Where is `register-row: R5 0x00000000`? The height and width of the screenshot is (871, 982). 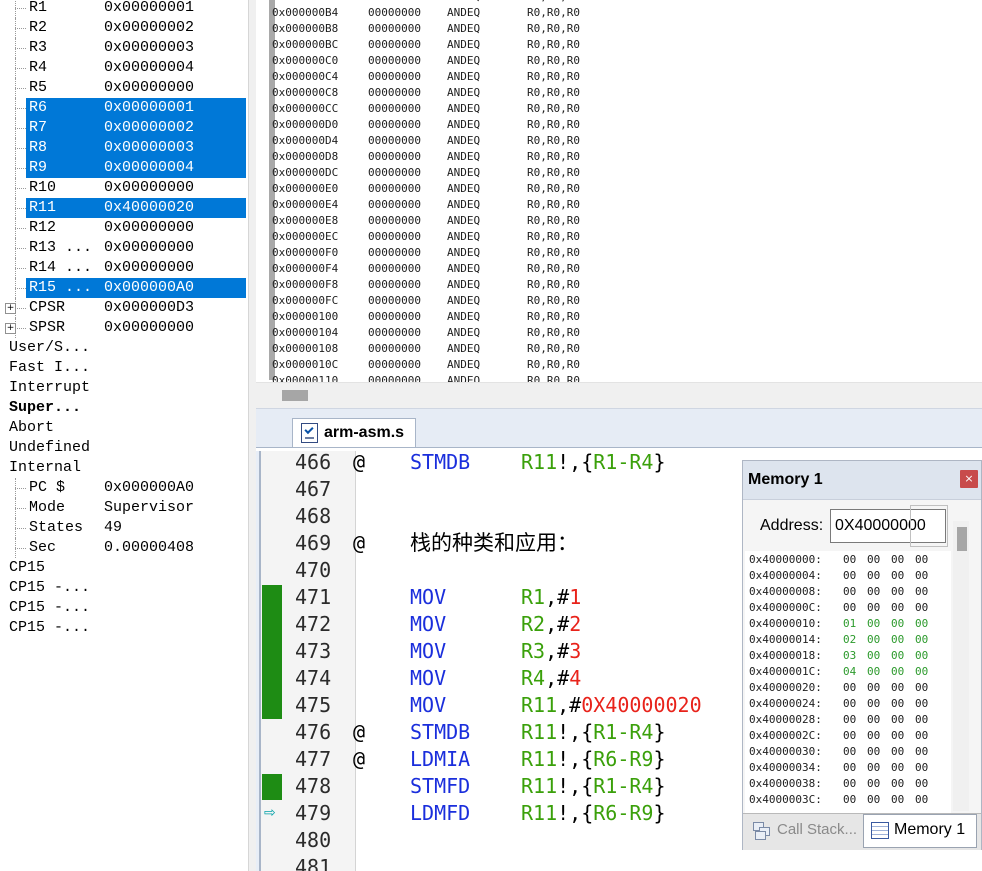
register-row: R5 0x00000000 is located at coordinates (124, 88).